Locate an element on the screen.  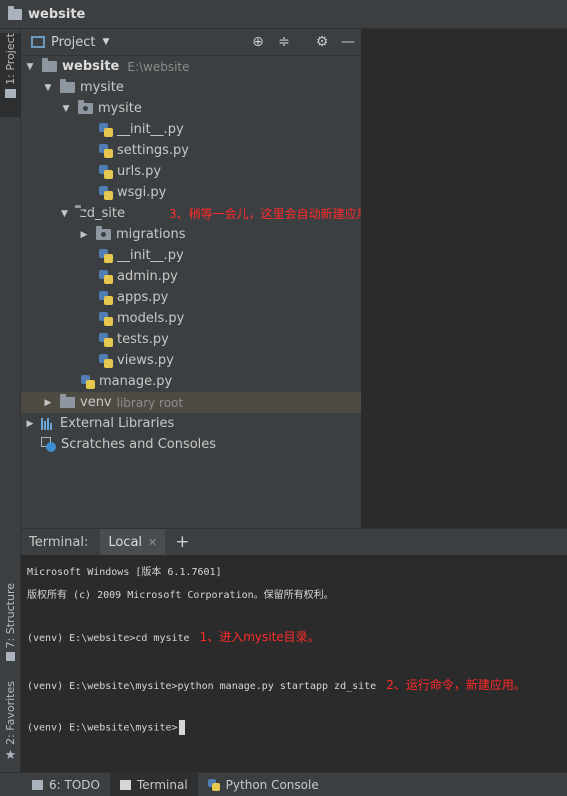
tree-row-file: apps.py is located at coordinates (191, 297).